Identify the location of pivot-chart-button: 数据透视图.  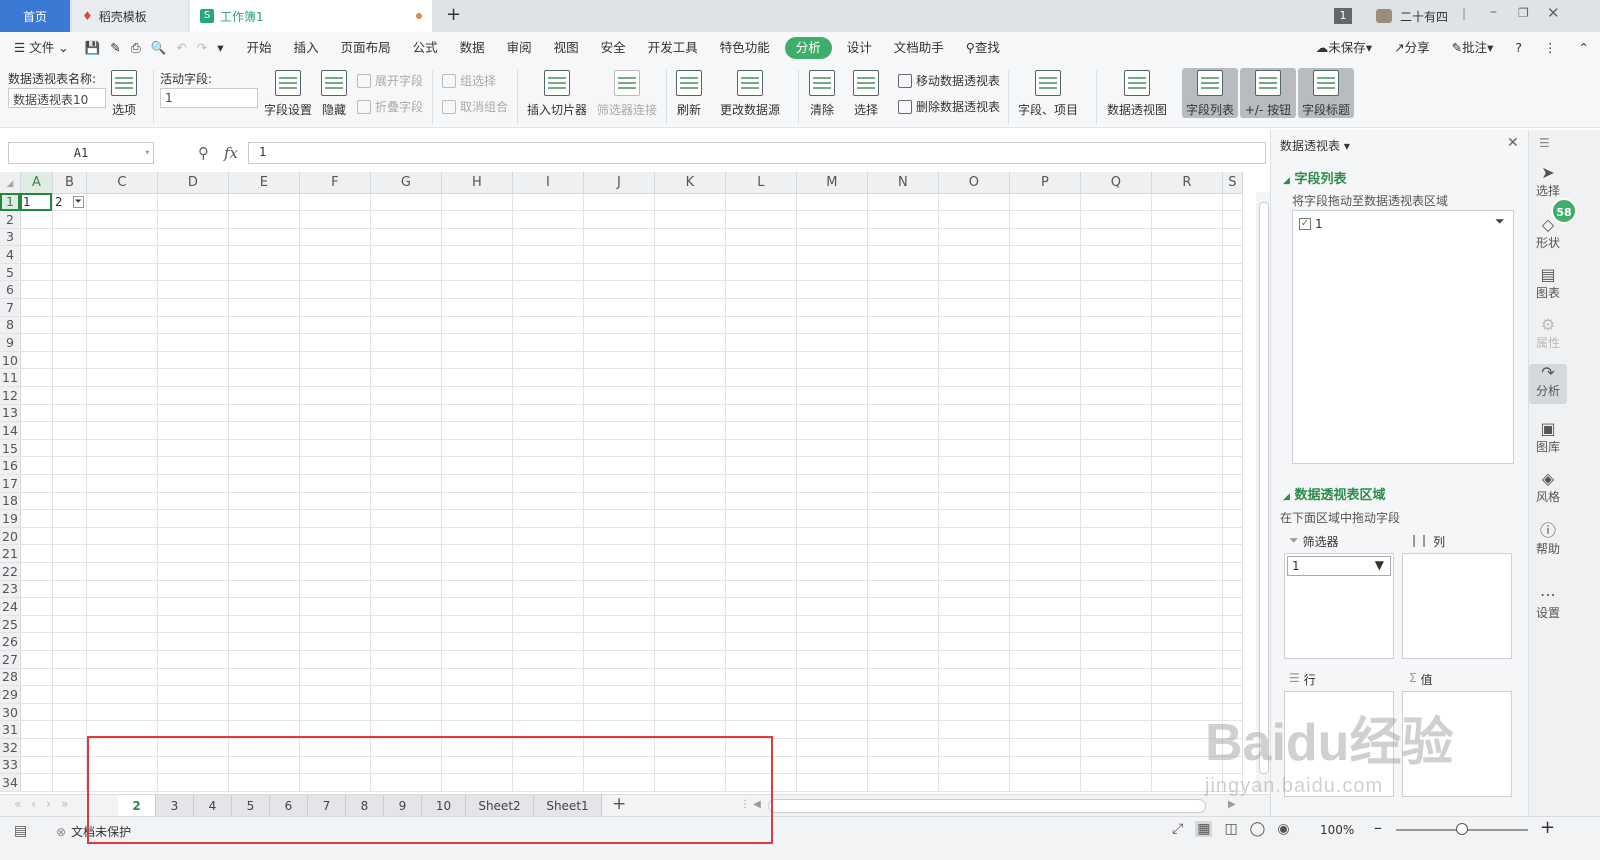
(1137, 94).